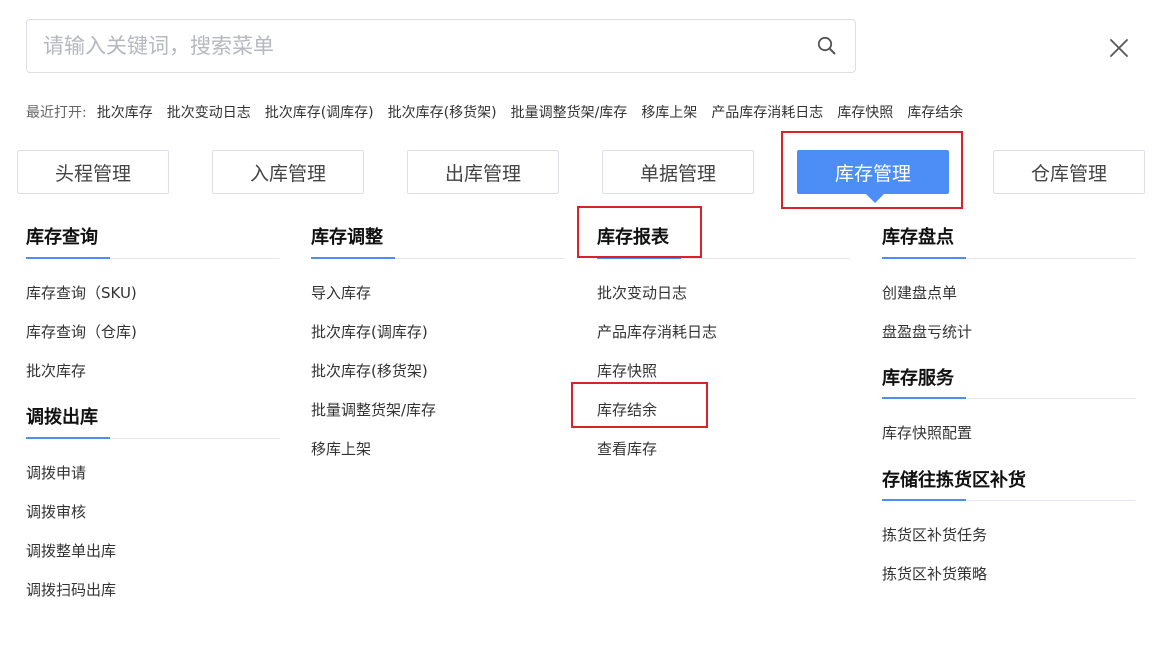 Image resolution: width=1167 pixels, height=650 pixels. What do you see at coordinates (373, 409) in the screenshot?
I see `menu-item-bulk-adjust-shelf: 批量调整货架/库存` at bounding box center [373, 409].